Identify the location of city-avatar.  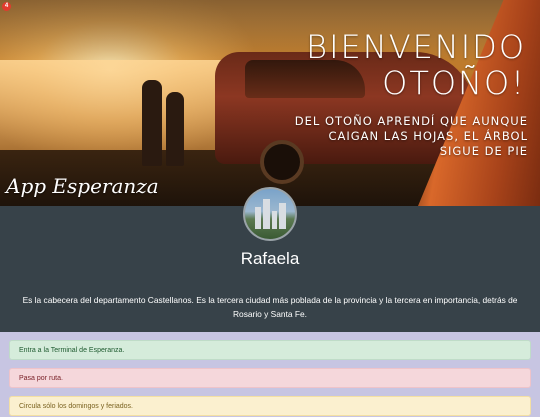
(270, 214).